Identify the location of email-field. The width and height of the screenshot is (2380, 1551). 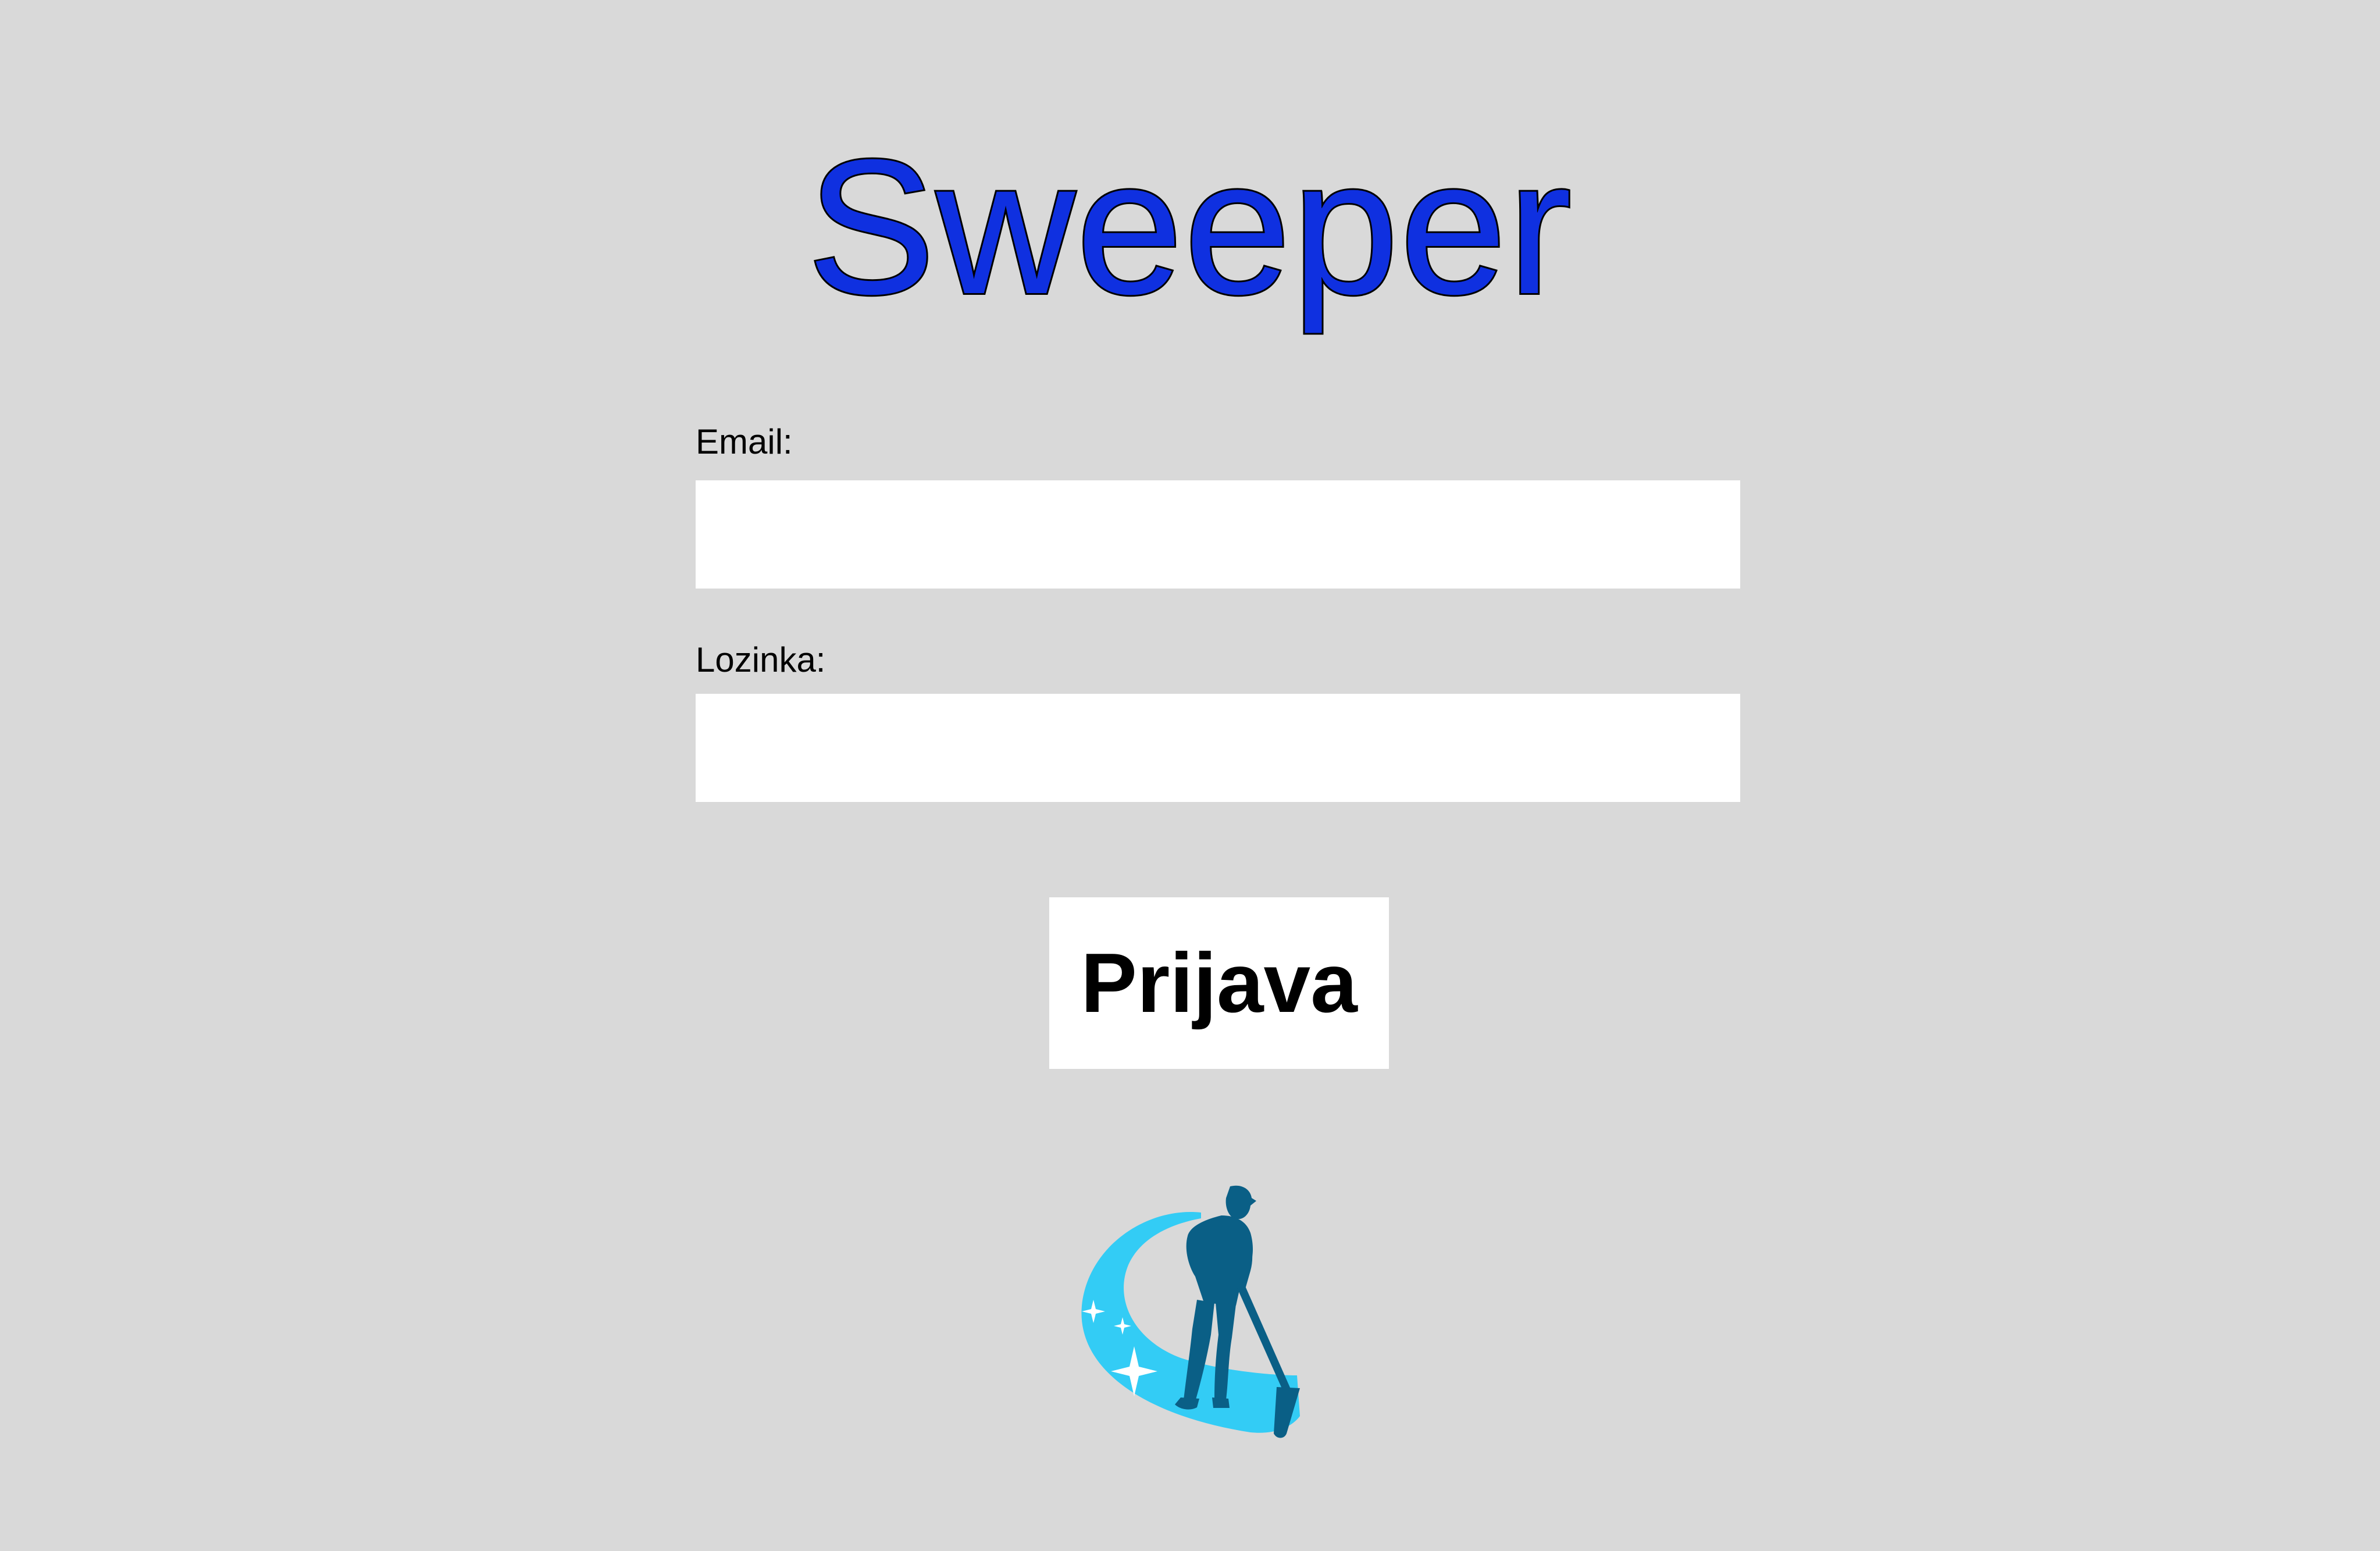
(1218, 534).